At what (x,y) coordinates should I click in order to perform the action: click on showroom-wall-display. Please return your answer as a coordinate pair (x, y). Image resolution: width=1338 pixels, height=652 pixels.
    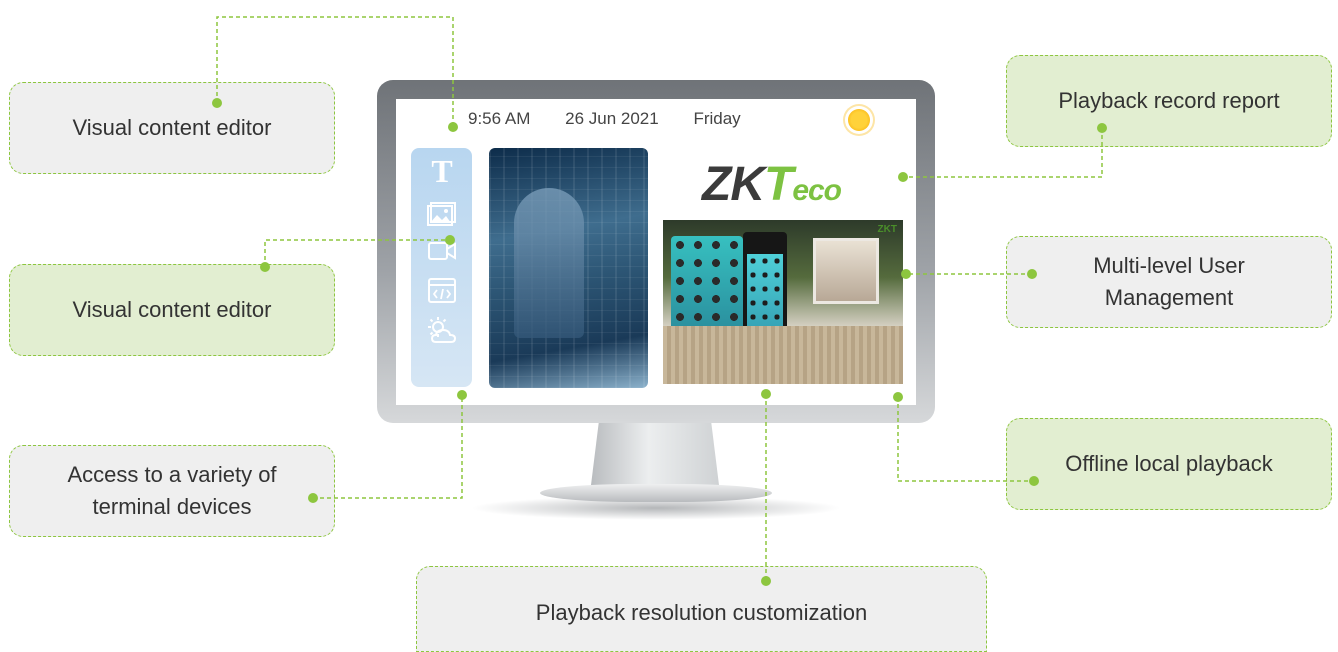
    Looking at the image, I should click on (707, 283).